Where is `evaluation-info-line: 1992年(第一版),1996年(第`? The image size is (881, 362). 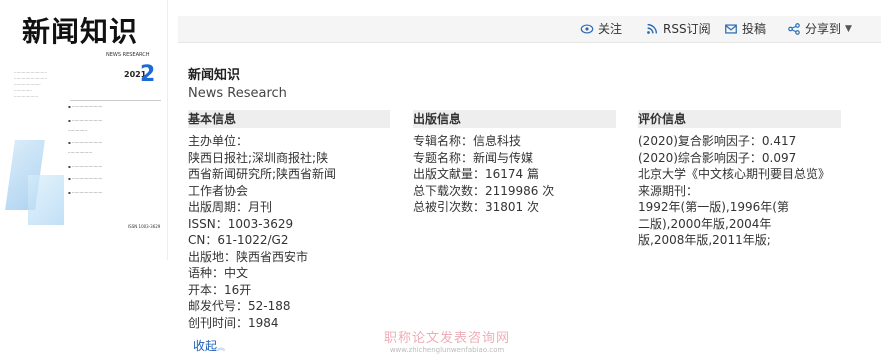 evaluation-info-line: 1992年(第一版),1996年(第 is located at coordinates (713, 207).